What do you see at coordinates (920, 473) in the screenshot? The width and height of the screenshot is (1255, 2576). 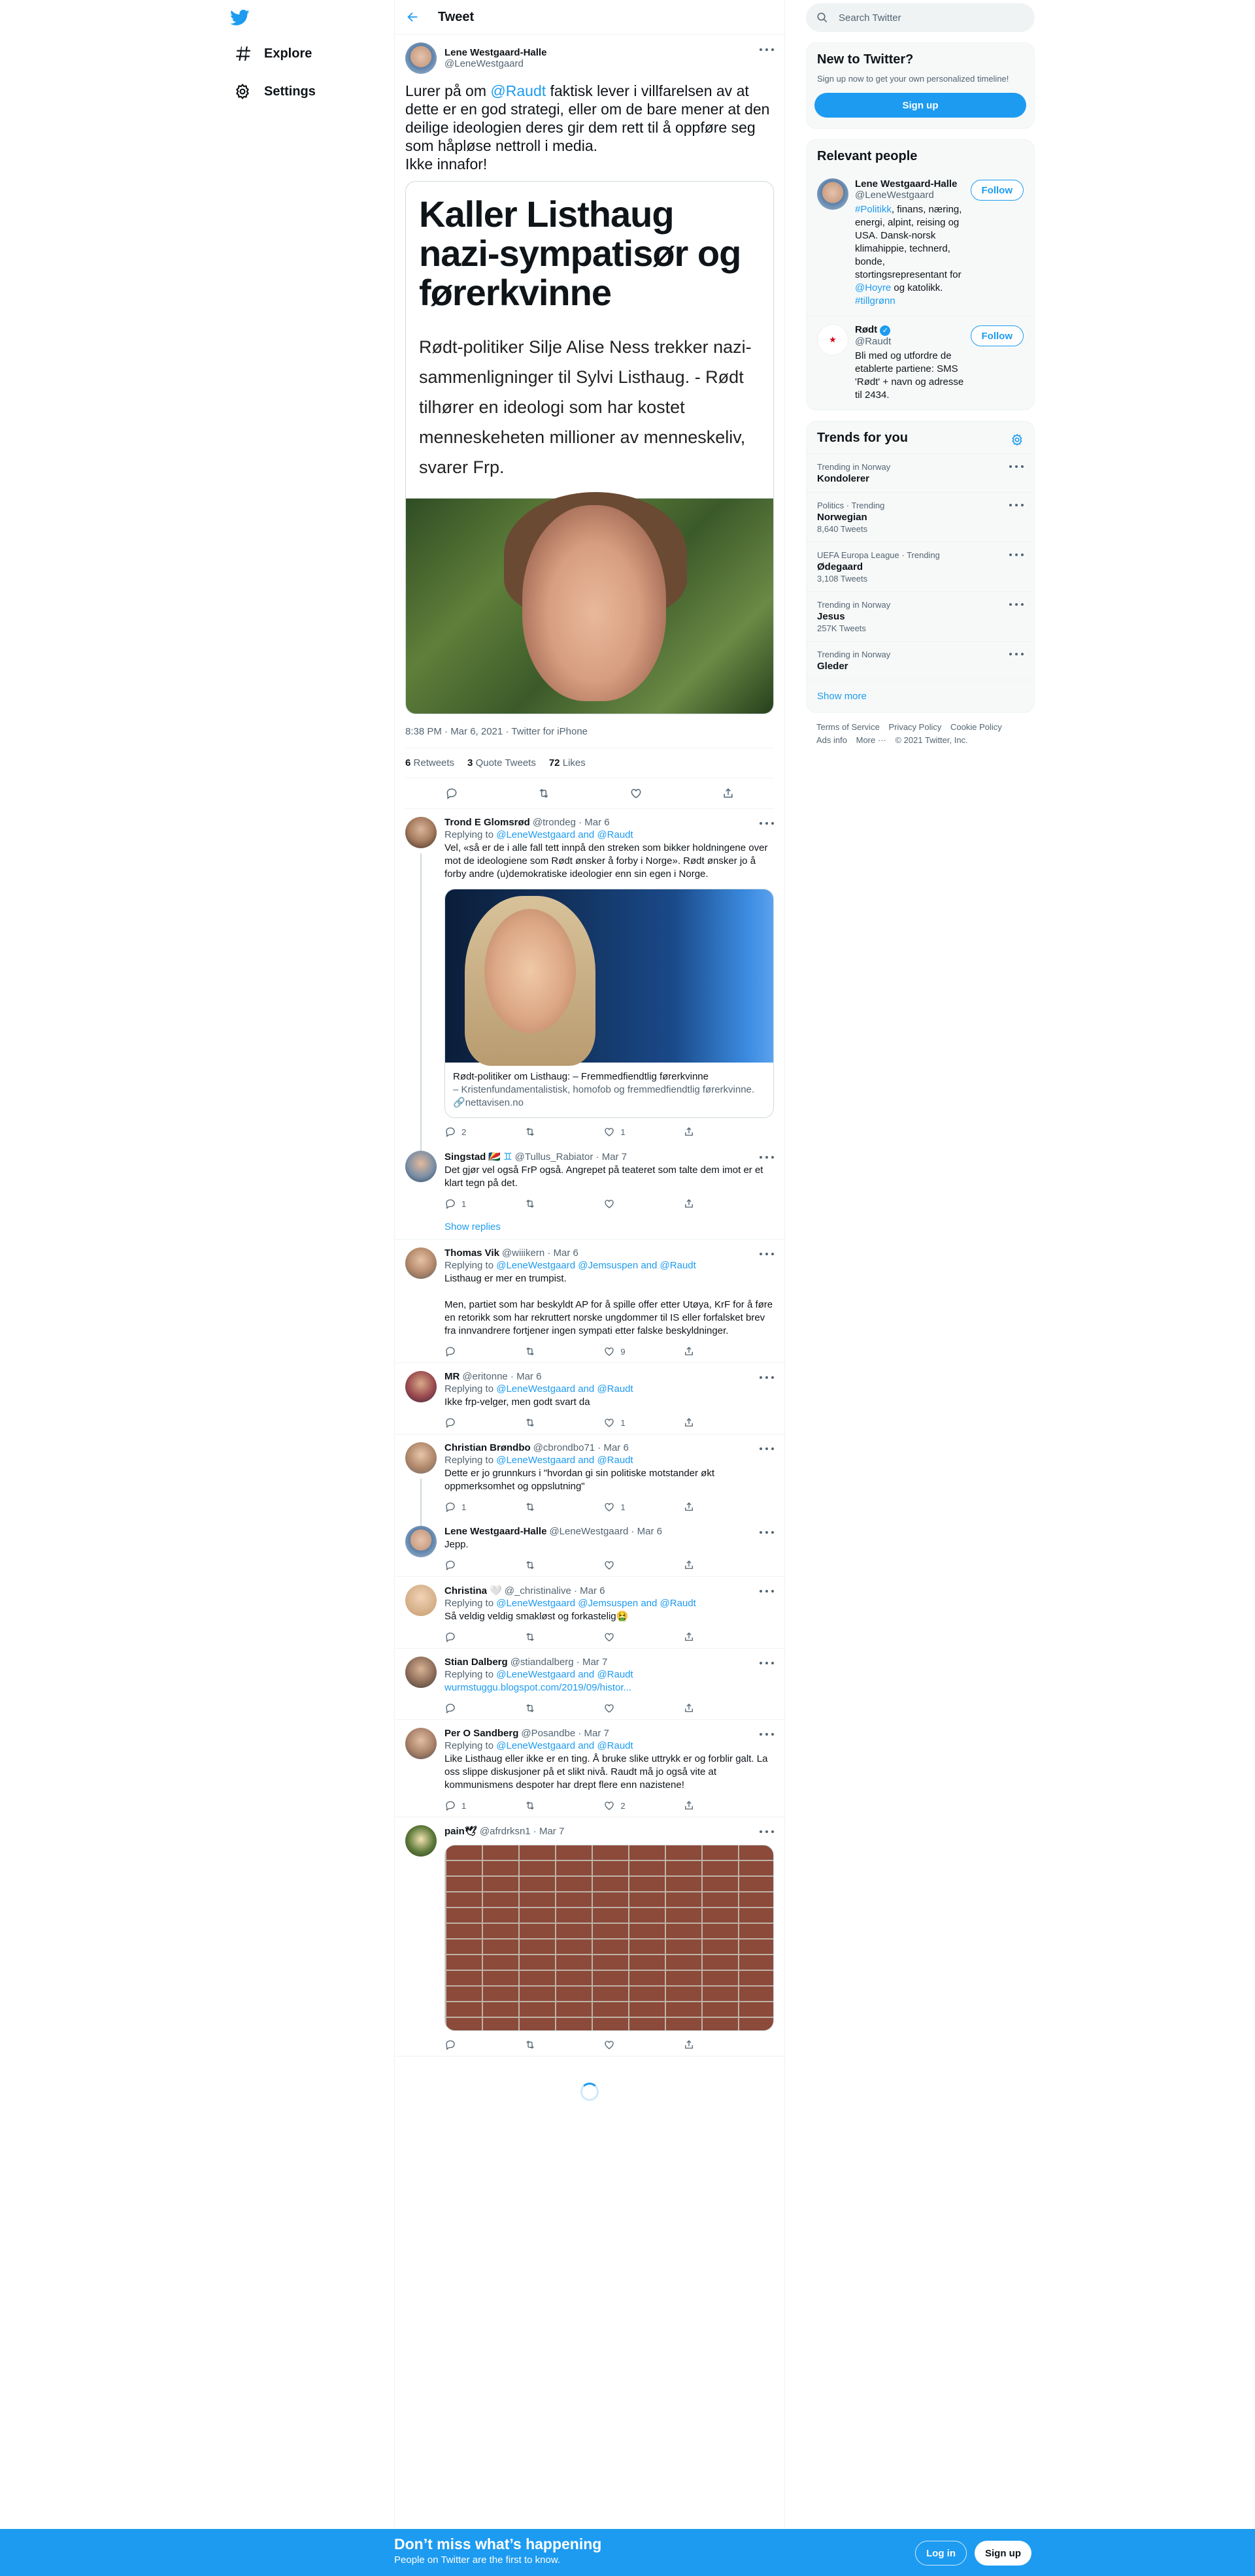 I see `trend-item: Trending in Norway Kondolerer` at bounding box center [920, 473].